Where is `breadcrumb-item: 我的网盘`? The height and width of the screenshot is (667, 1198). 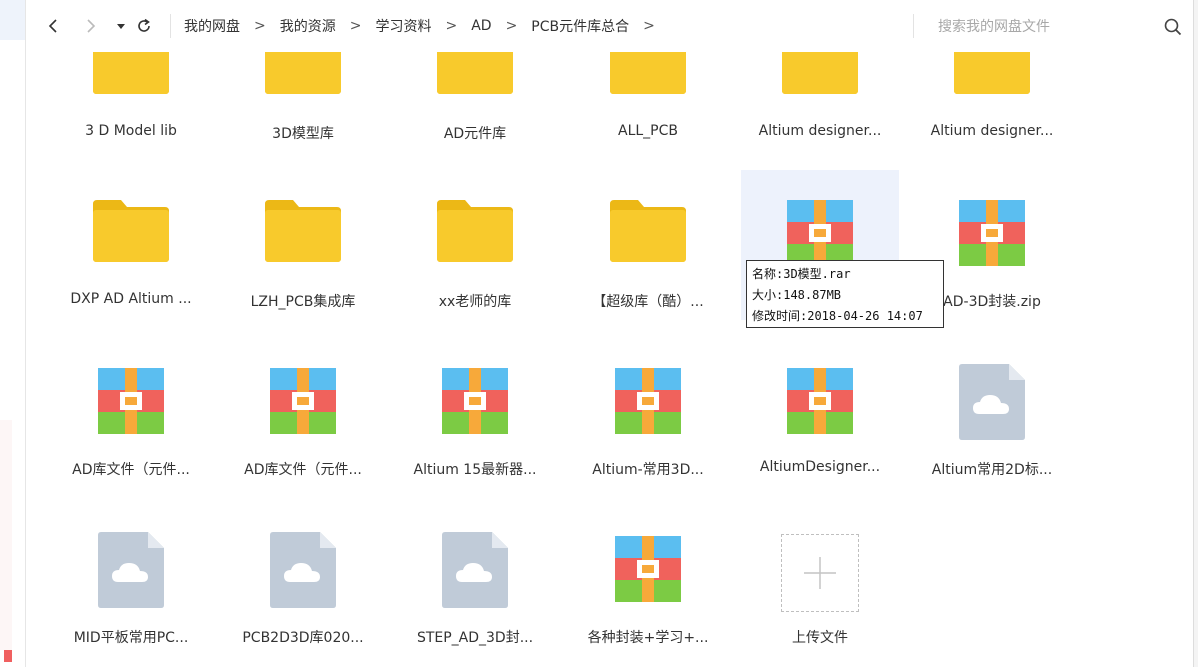 breadcrumb-item: 我的网盘 is located at coordinates (212, 26).